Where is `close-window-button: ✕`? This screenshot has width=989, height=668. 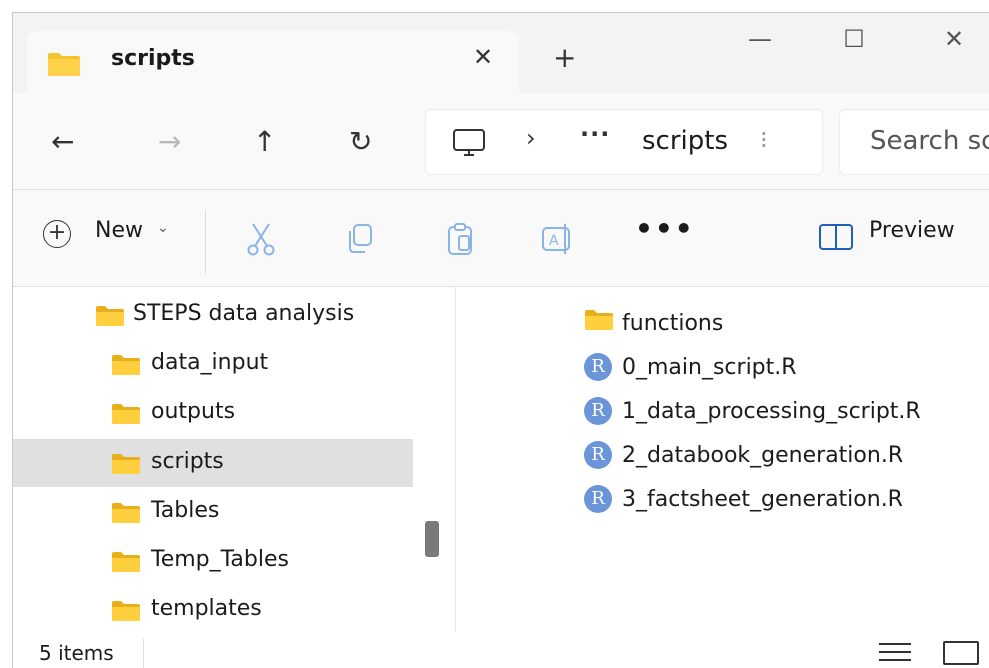
close-window-button: ✕ is located at coordinates (954, 39).